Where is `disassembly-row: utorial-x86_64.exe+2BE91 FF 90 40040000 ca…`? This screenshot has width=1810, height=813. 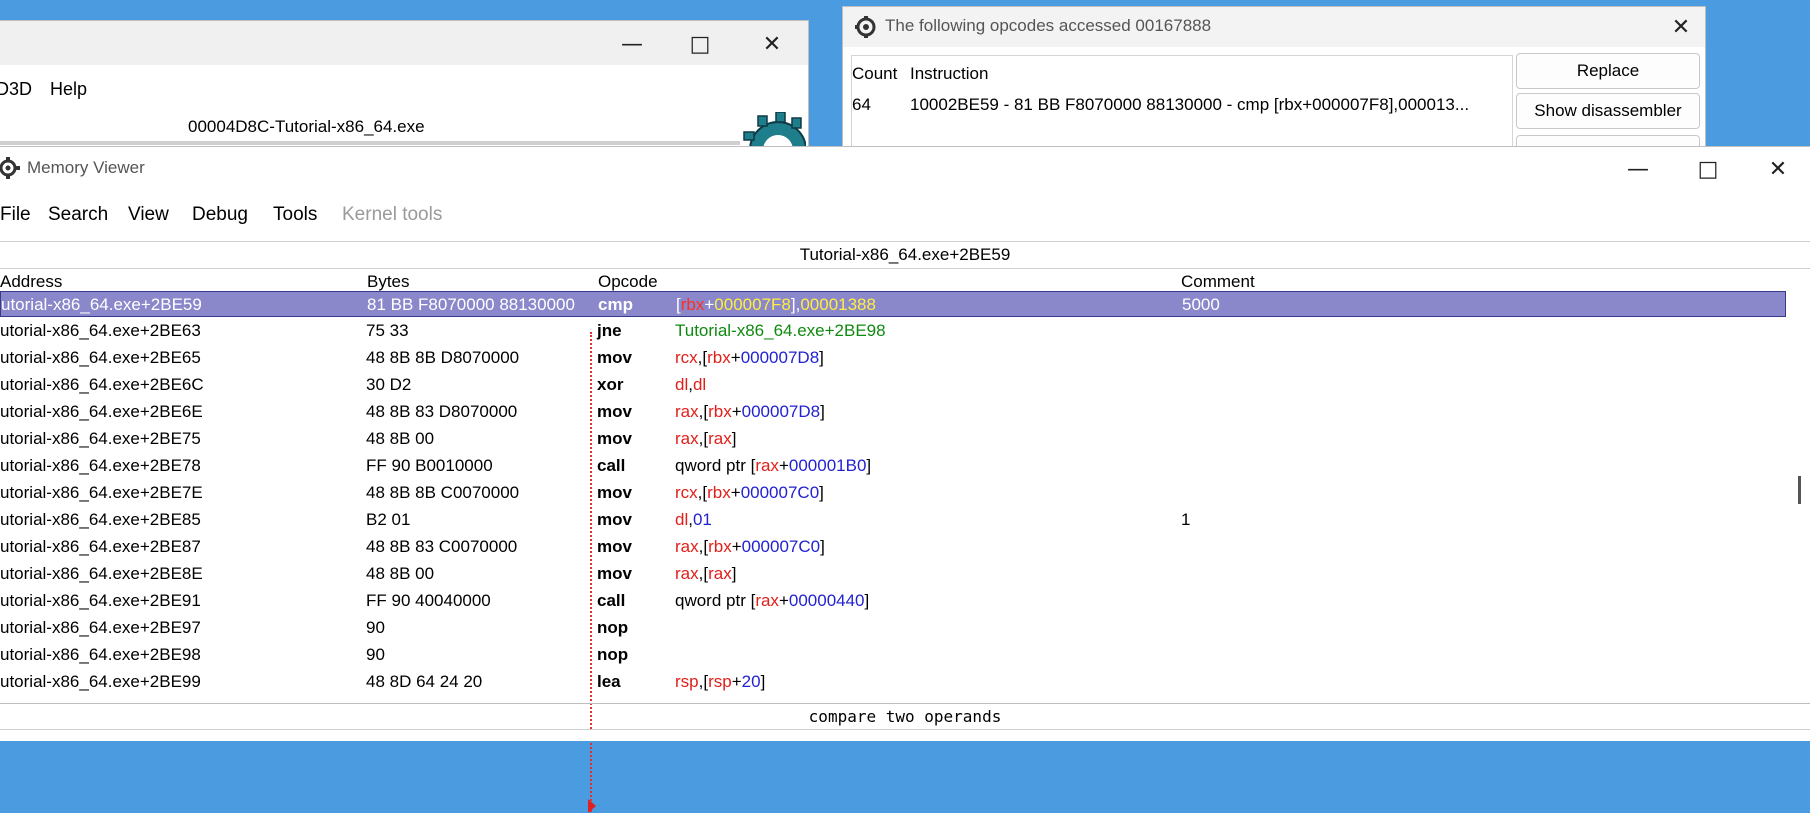 disassembly-row: utorial-x86_64.exe+2BE91 FF 90 40040000 ca… is located at coordinates (893, 601).